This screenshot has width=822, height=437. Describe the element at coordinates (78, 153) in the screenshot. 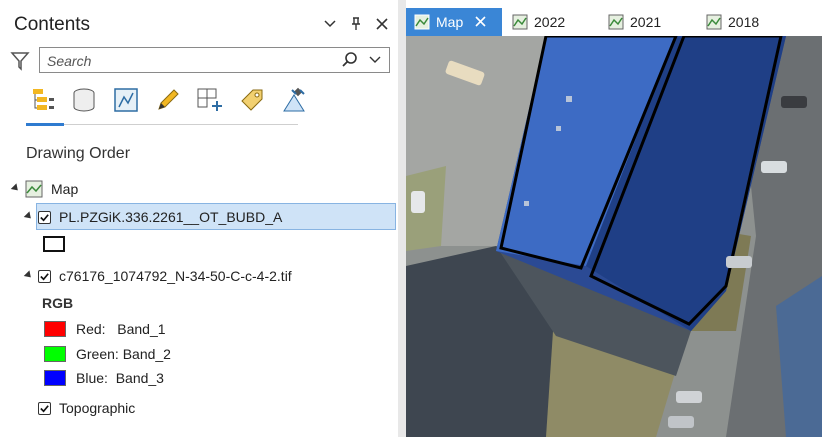

I see `section-title: Drawing Order` at that location.